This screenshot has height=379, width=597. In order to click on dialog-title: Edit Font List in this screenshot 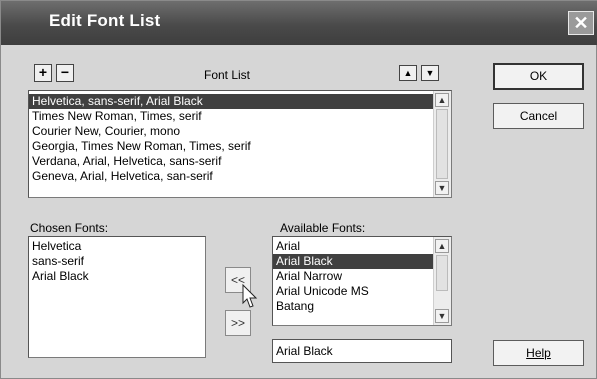, I will do `click(105, 20)`.